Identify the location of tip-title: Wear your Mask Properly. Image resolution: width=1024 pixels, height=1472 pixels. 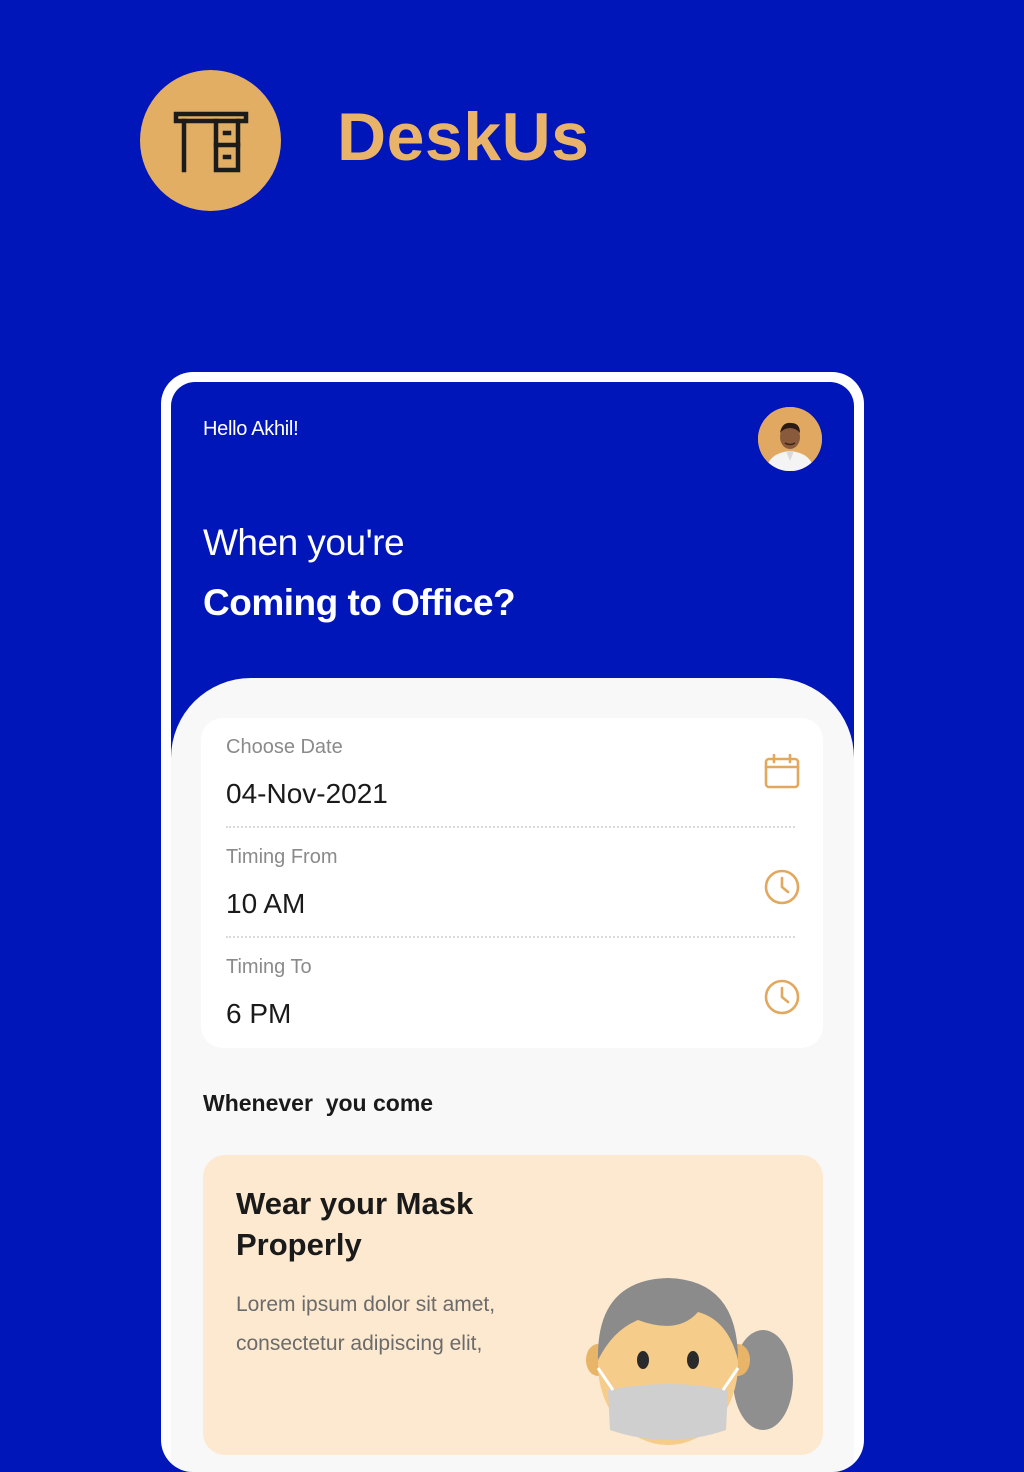
(355, 1224).